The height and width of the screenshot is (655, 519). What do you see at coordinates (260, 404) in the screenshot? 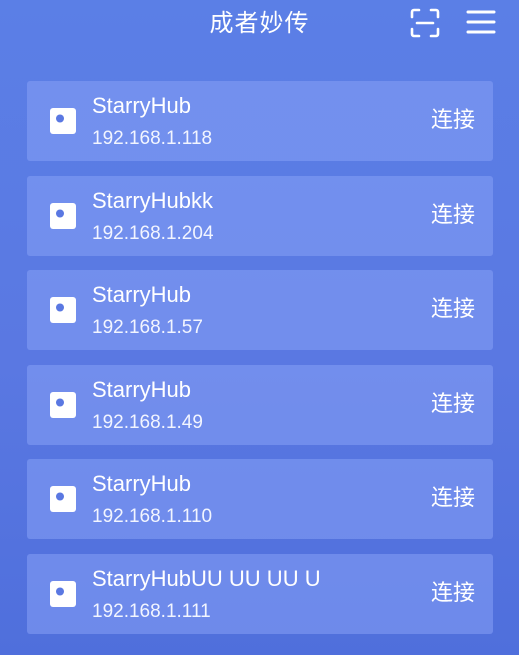
I see `device-card: StarryHub 192.168.1.49 连接` at bounding box center [260, 404].